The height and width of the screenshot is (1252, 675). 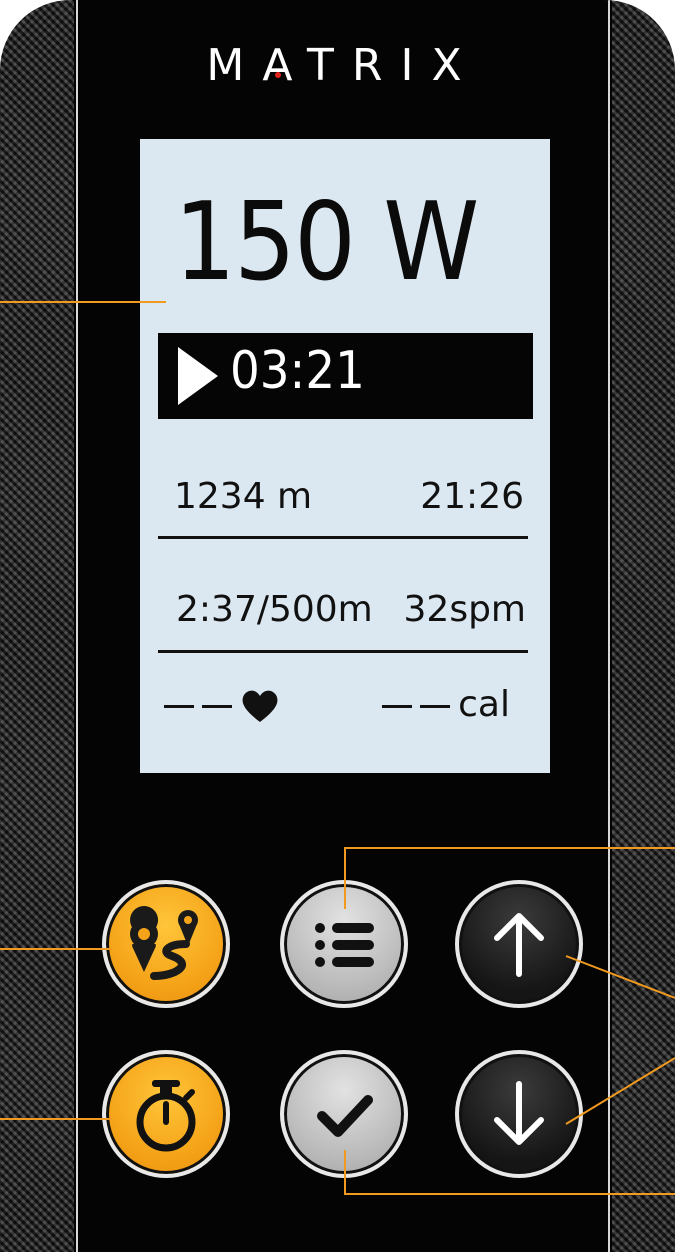 I want to click on distance-readout: 1234 m, so click(x=243, y=496).